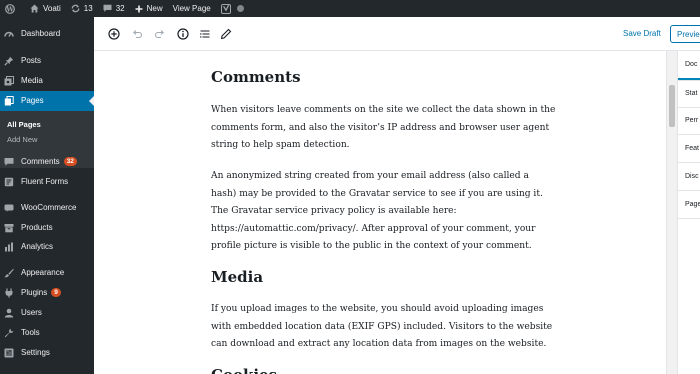  What do you see at coordinates (350, 8) in the screenshot?
I see `admin-bar: W Voati 13 32 New View Page` at bounding box center [350, 8].